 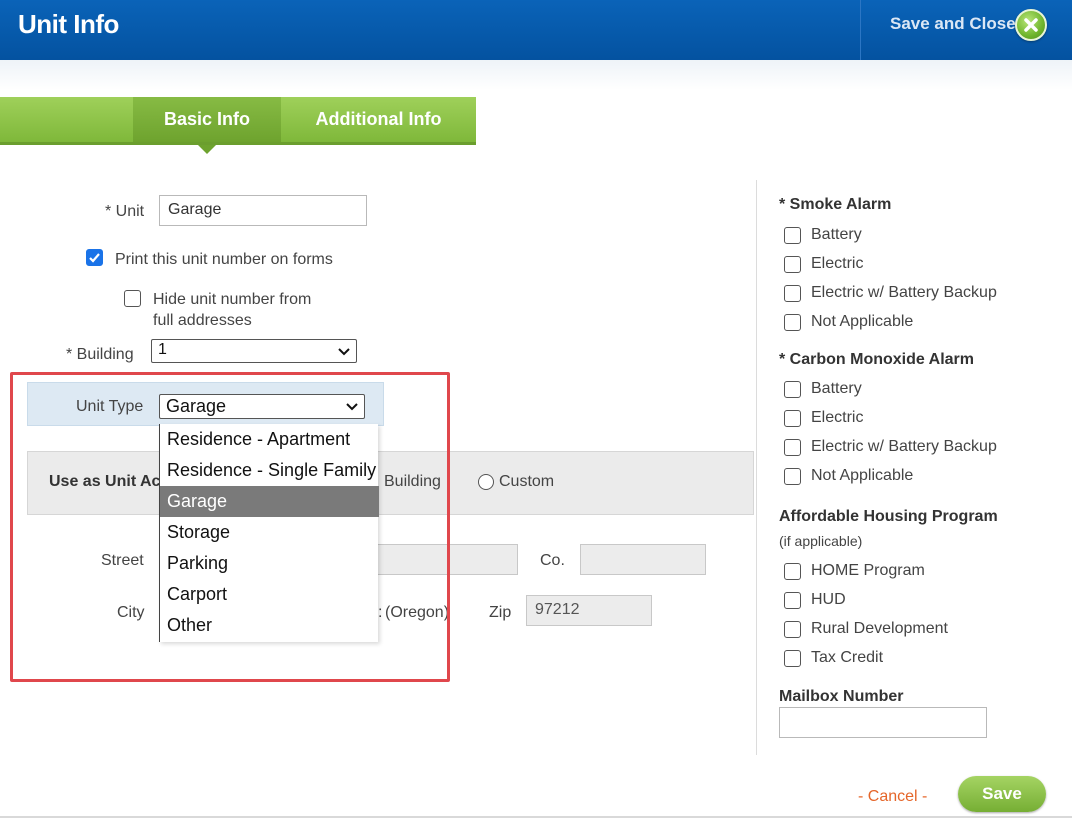 I want to click on co-option-label: Electric w/ Battery Backup, so click(x=904, y=446).